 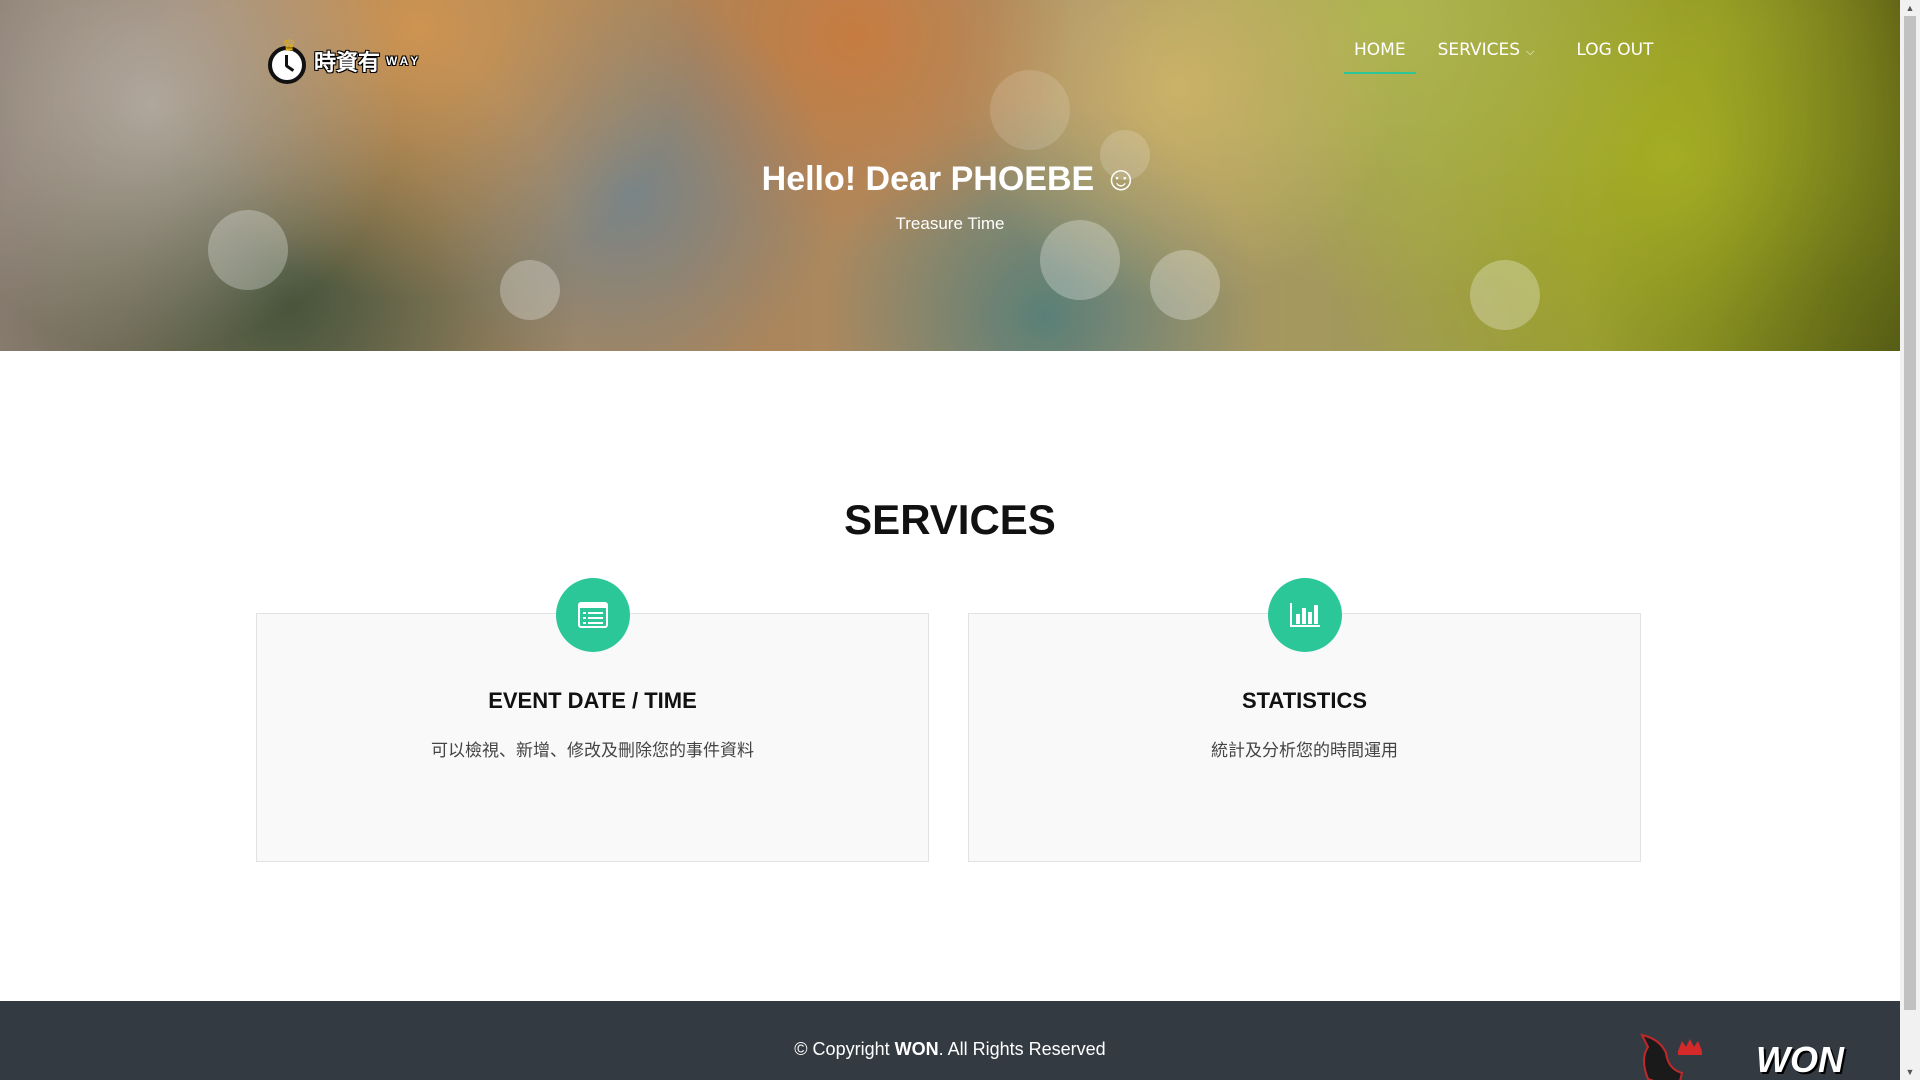 What do you see at coordinates (347, 62) in the screenshot?
I see `logo-text: 時資有` at bounding box center [347, 62].